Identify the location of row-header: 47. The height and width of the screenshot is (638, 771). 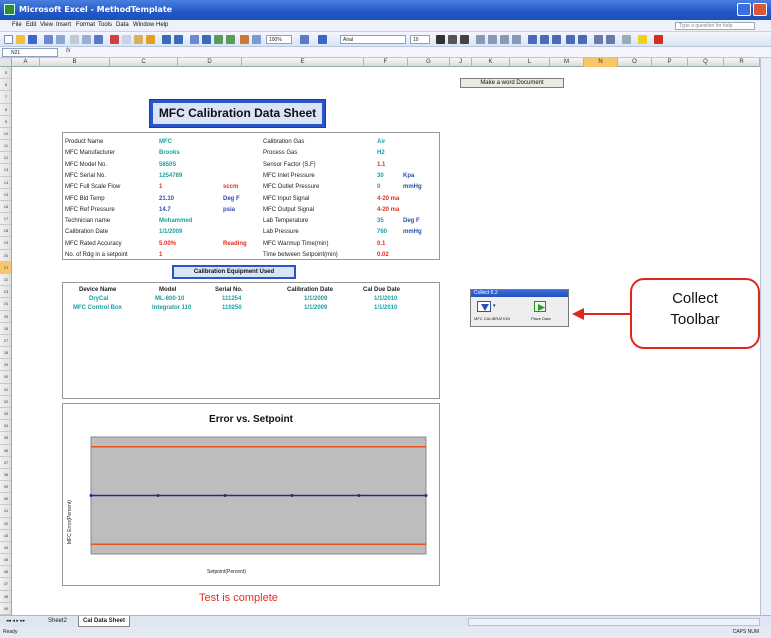
(5, 584).